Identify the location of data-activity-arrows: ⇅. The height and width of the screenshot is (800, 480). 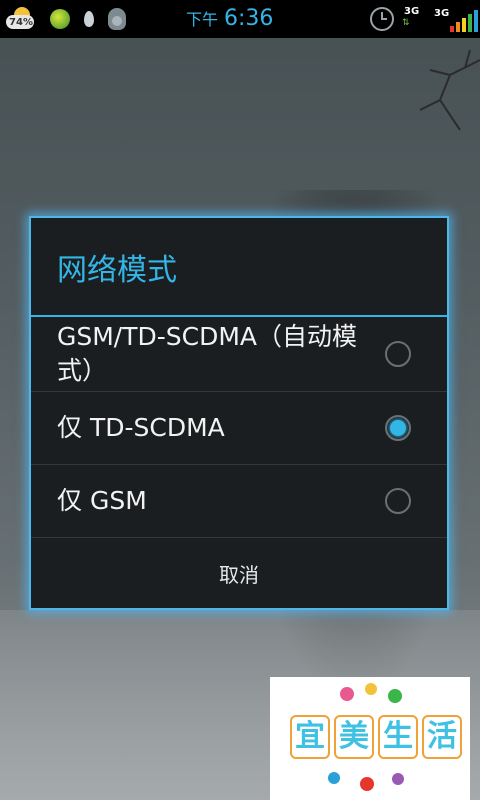
(406, 23).